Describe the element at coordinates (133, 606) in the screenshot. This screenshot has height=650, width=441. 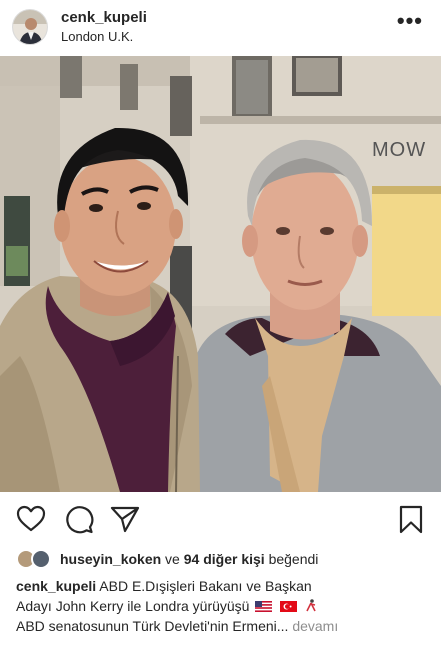
I see `caption-text-2: Adayı John Kerry ile Londra yürüyüşü` at that location.